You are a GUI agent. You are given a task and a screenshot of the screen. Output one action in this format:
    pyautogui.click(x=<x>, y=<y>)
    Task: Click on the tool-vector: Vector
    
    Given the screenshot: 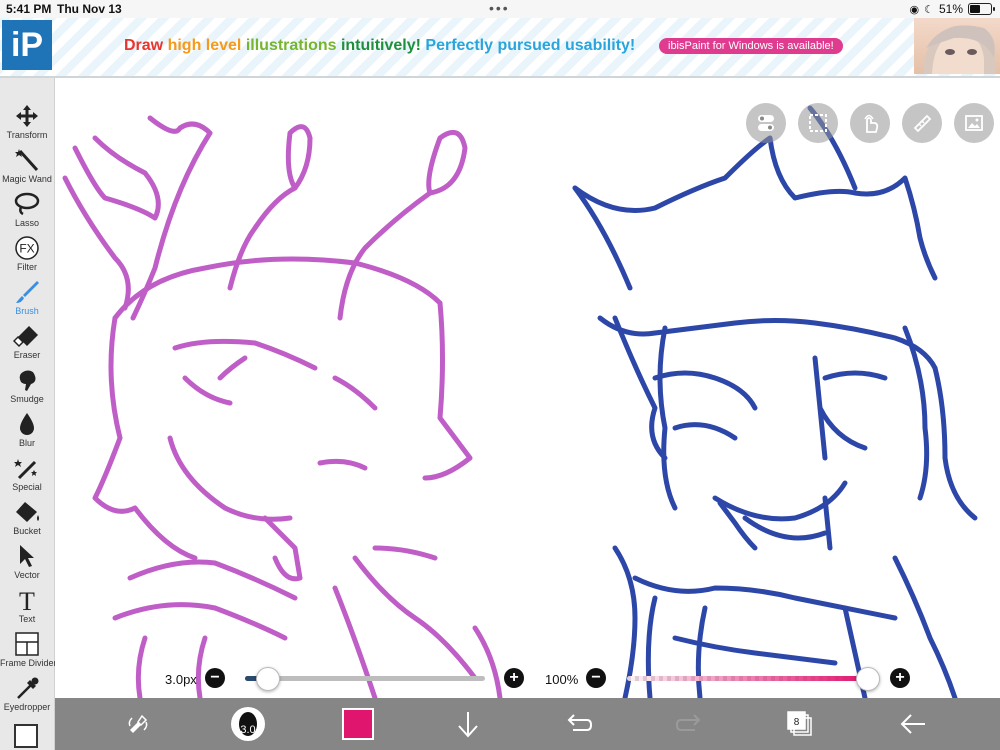 What is the action you would take?
    pyautogui.click(x=27, y=562)
    